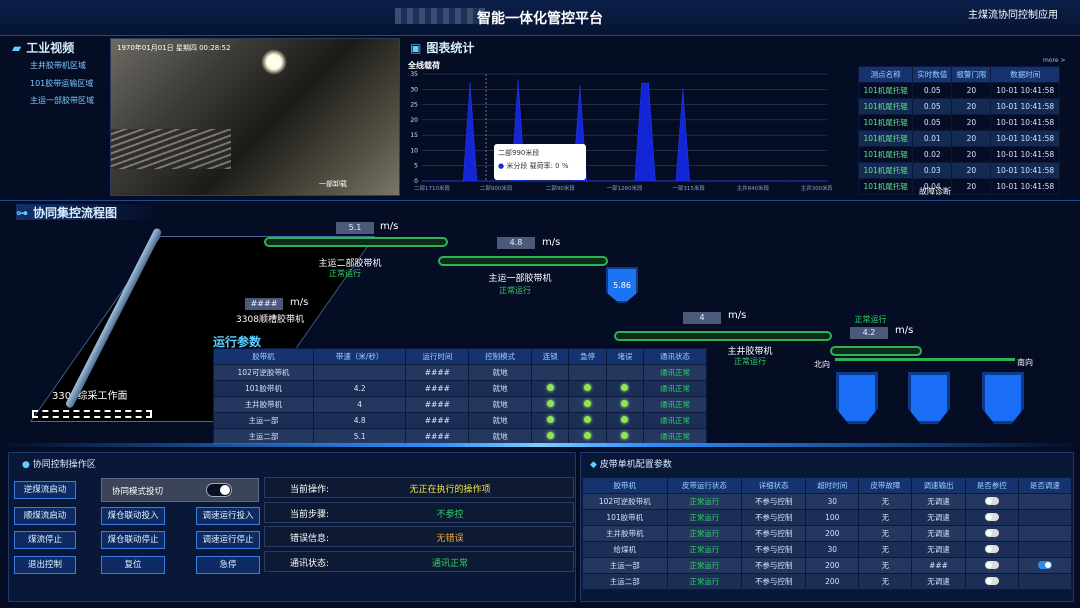 The image size is (1080, 608). Describe the element at coordinates (560, 188) in the screenshot. I see `x-tick-label: 二部90米段` at that location.